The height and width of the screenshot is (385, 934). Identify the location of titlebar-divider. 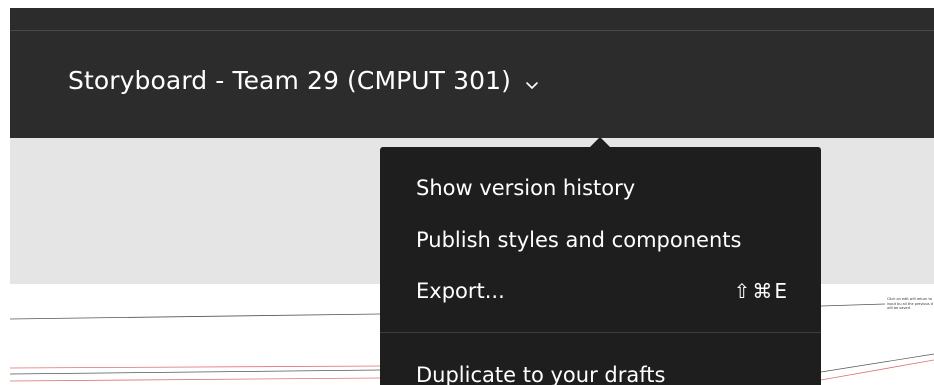
(472, 30).